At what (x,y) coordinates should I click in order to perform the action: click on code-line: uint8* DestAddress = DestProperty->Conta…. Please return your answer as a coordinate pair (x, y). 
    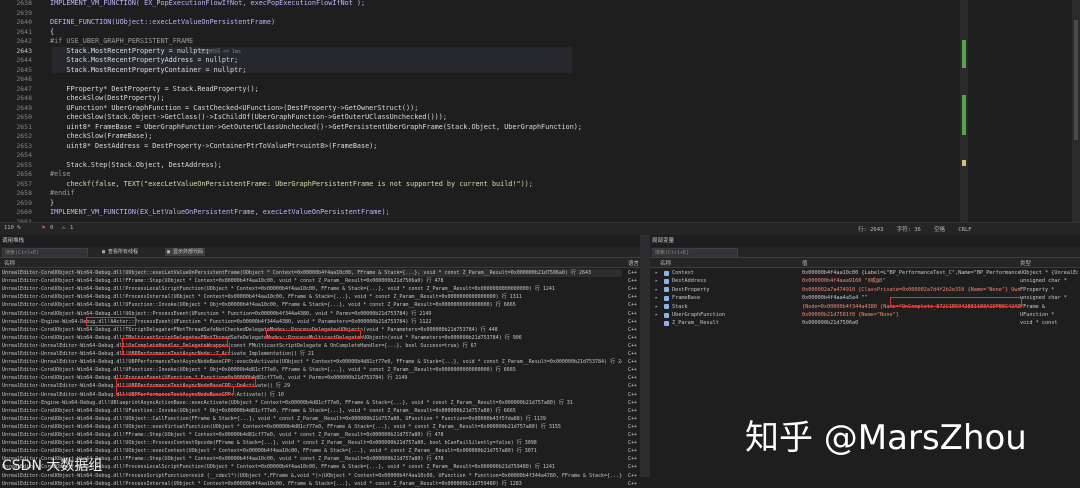
    Looking at the image, I should click on (213, 147).